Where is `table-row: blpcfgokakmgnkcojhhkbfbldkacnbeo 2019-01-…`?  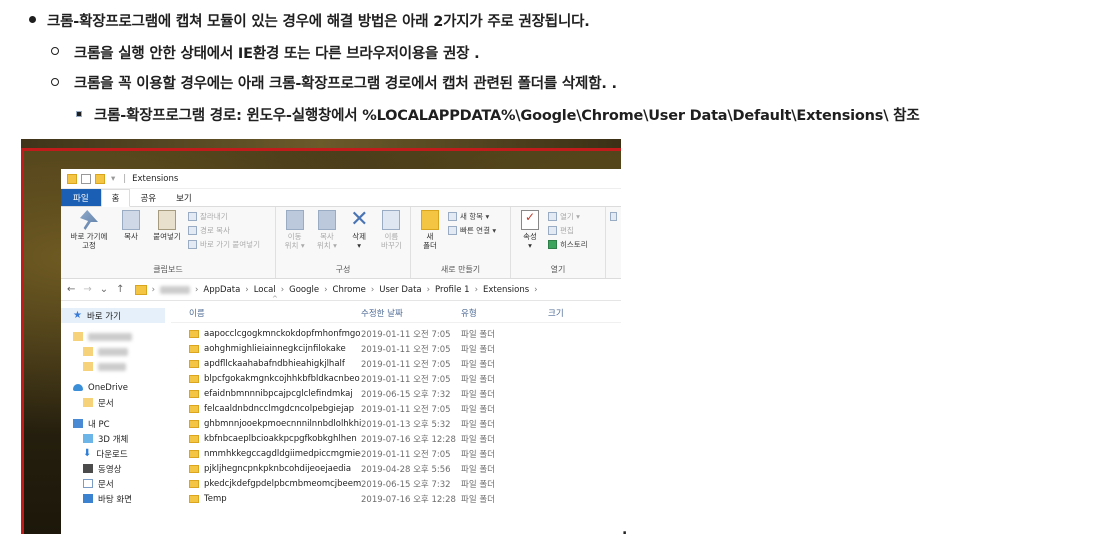 table-row: blpcfgokakmgnkcojhhkbfbldkacnbeo 2019-01-… is located at coordinates (396, 378).